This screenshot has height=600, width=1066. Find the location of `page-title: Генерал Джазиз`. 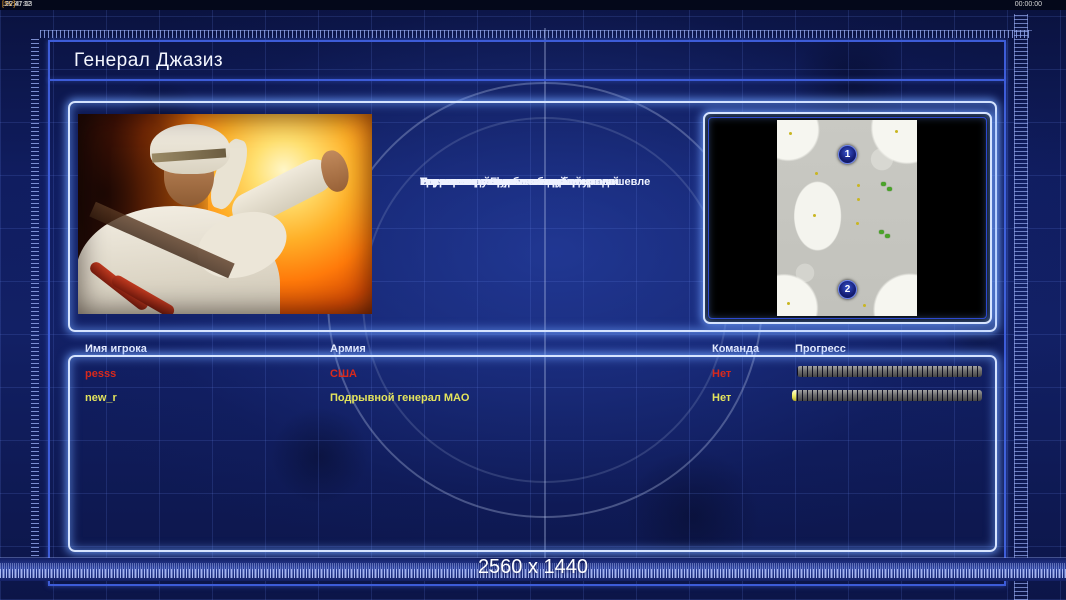

page-title: Генерал Джазиз is located at coordinates (149, 60).